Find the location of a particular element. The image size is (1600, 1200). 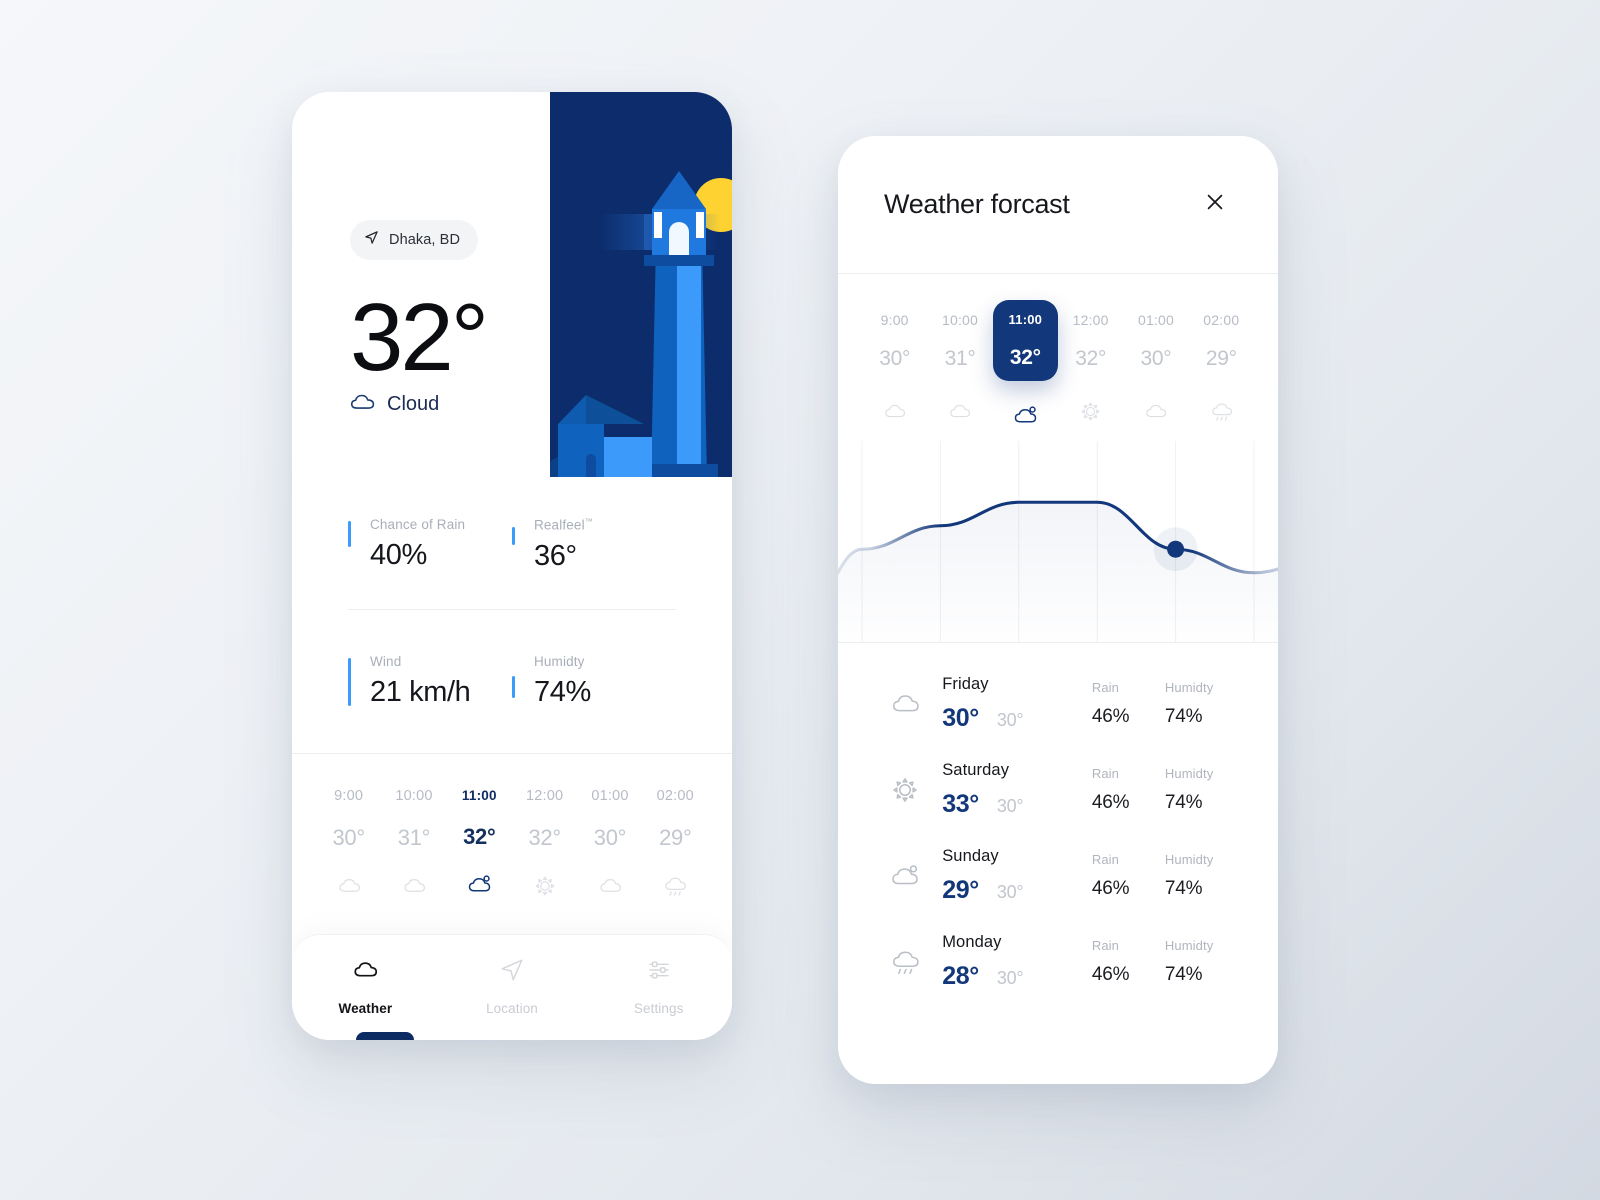

rain-label: Rain is located at coordinates (1105, 859).